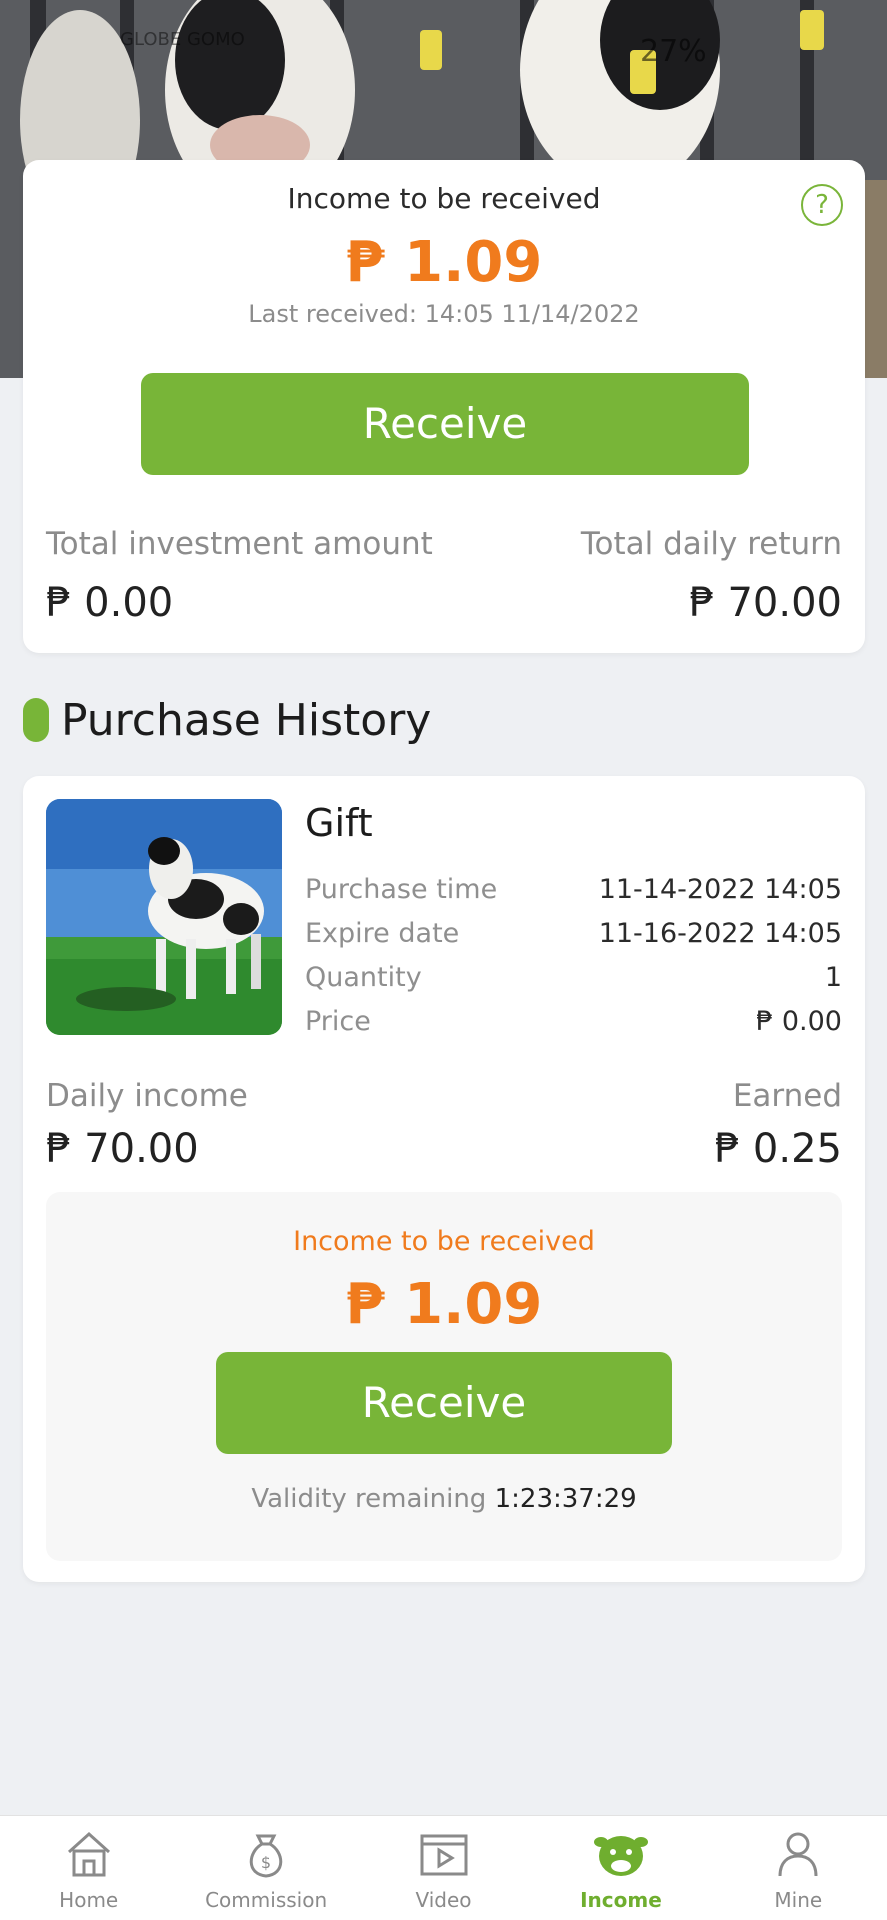 The width and height of the screenshot is (887, 1920). Describe the element at coordinates (239, 544) in the screenshot. I see `total-investment-label: Total investment amount` at that location.